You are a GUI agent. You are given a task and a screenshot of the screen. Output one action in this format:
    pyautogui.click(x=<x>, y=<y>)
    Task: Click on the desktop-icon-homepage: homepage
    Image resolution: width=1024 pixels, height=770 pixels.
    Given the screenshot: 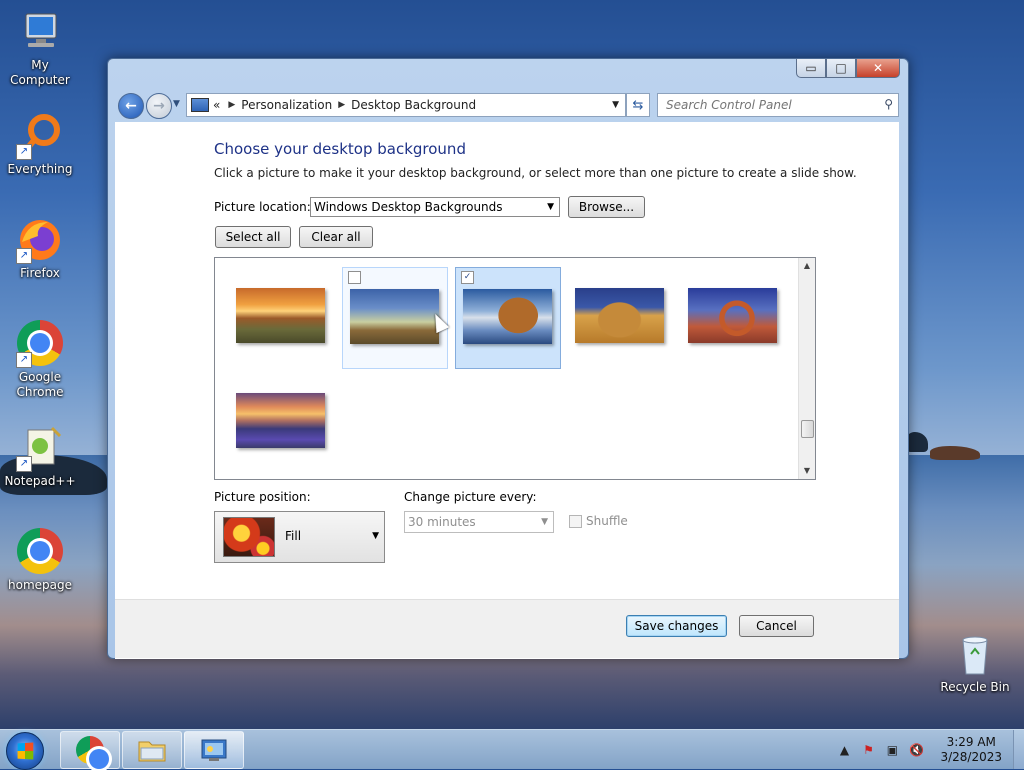 What is the action you would take?
    pyautogui.click(x=40, y=560)
    